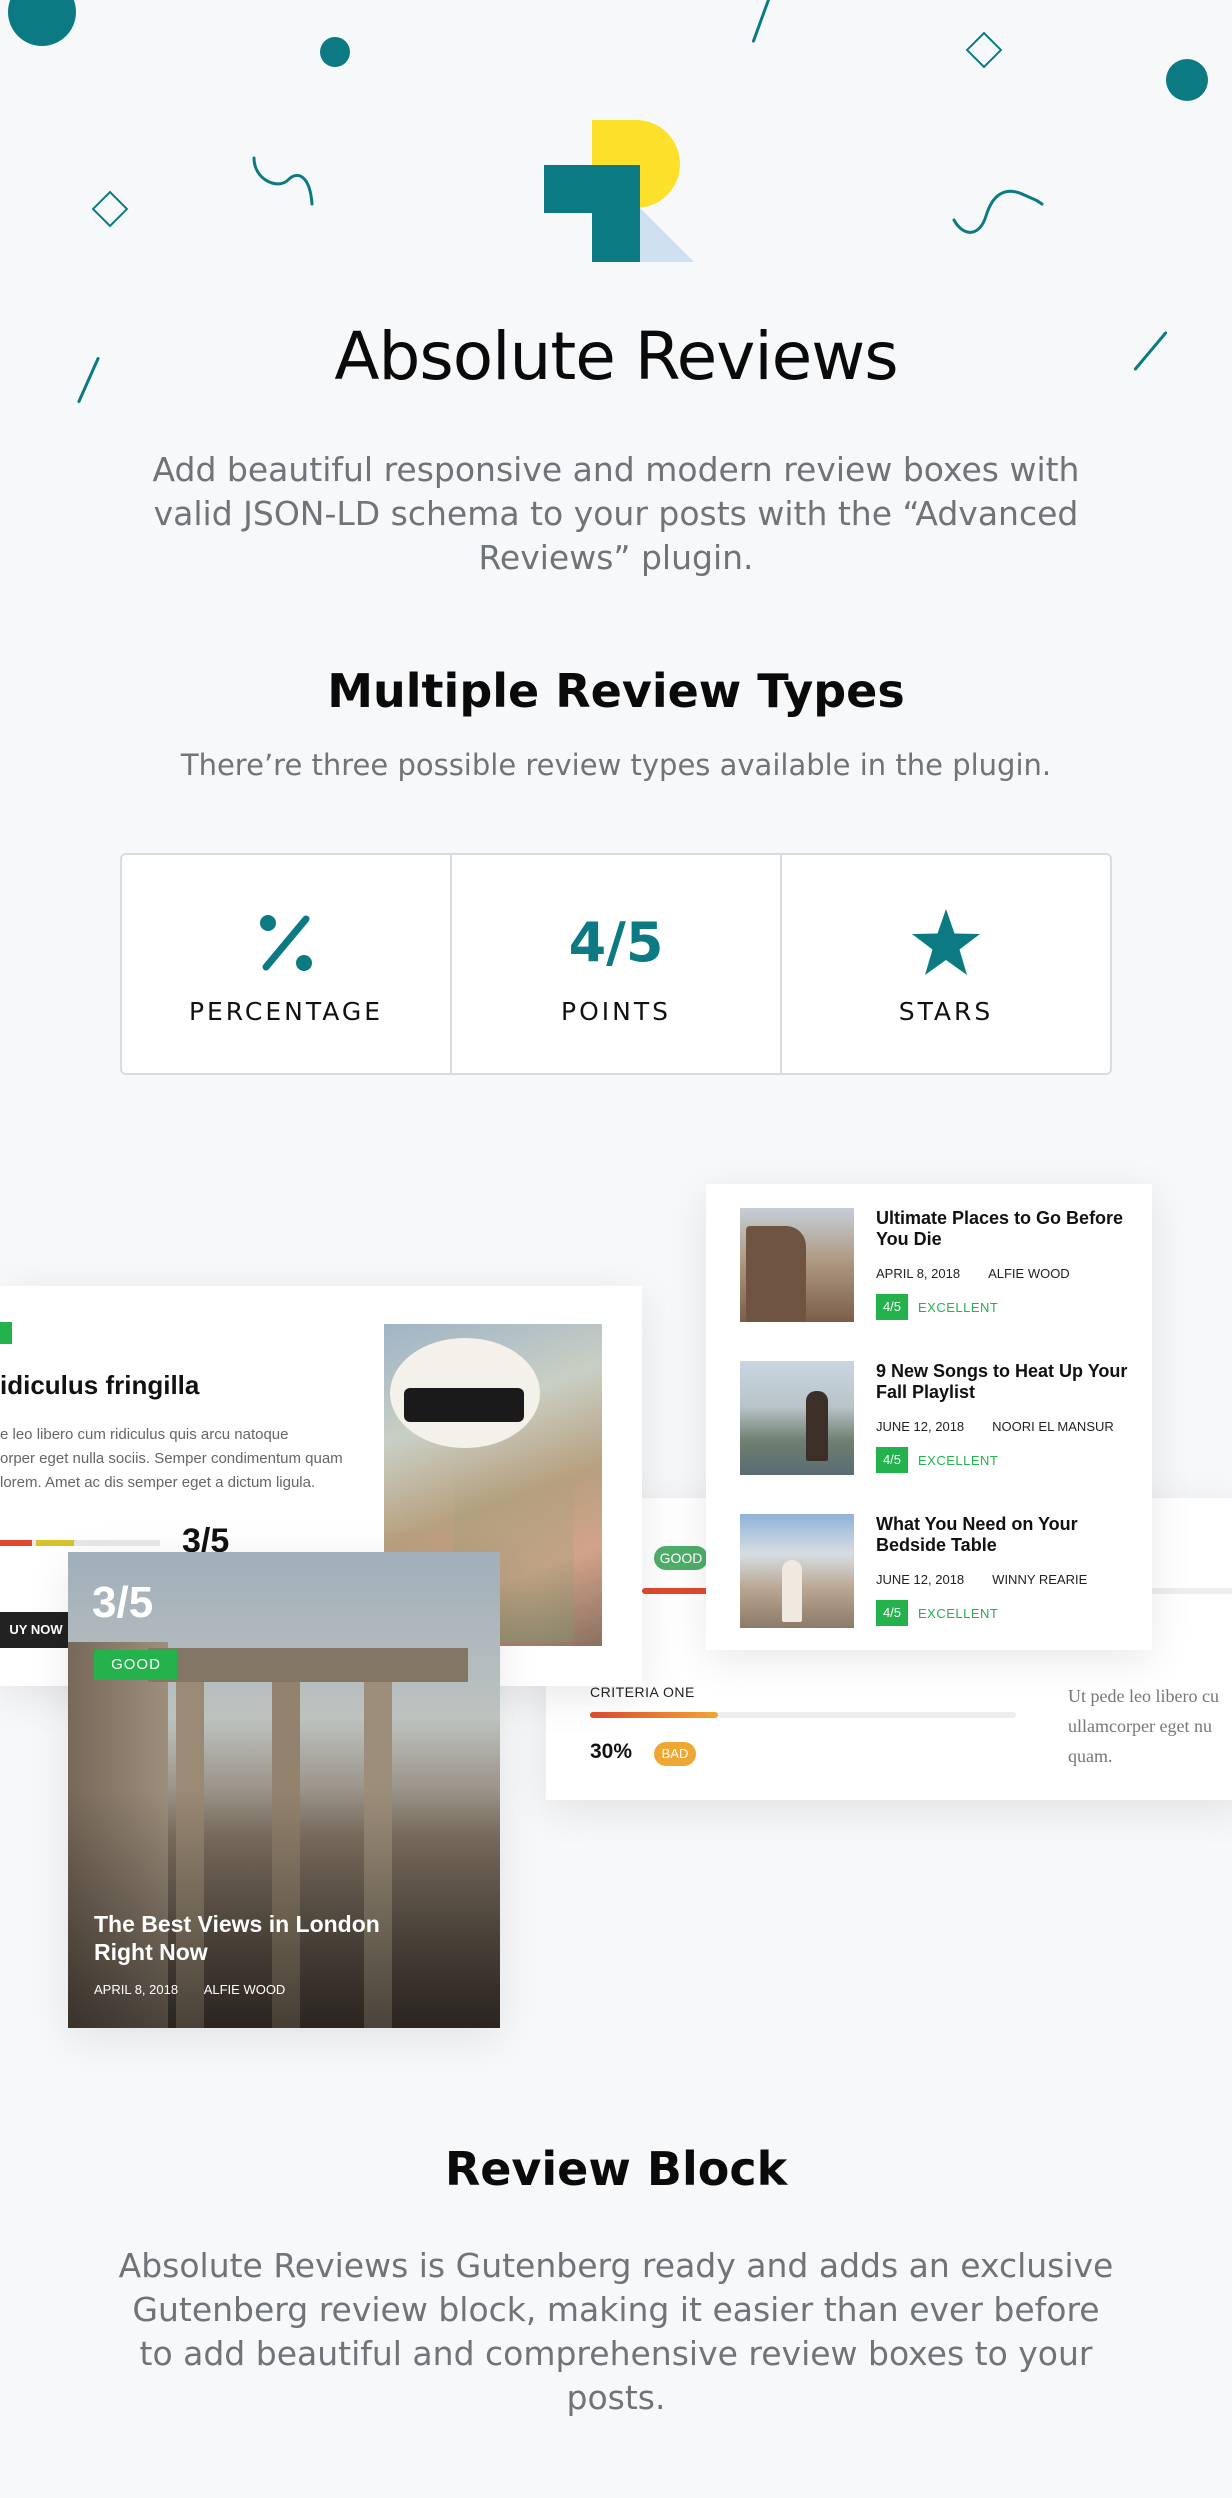 The height and width of the screenshot is (2498, 1232). I want to click on decor-squiggle-left, so click(283, 181).